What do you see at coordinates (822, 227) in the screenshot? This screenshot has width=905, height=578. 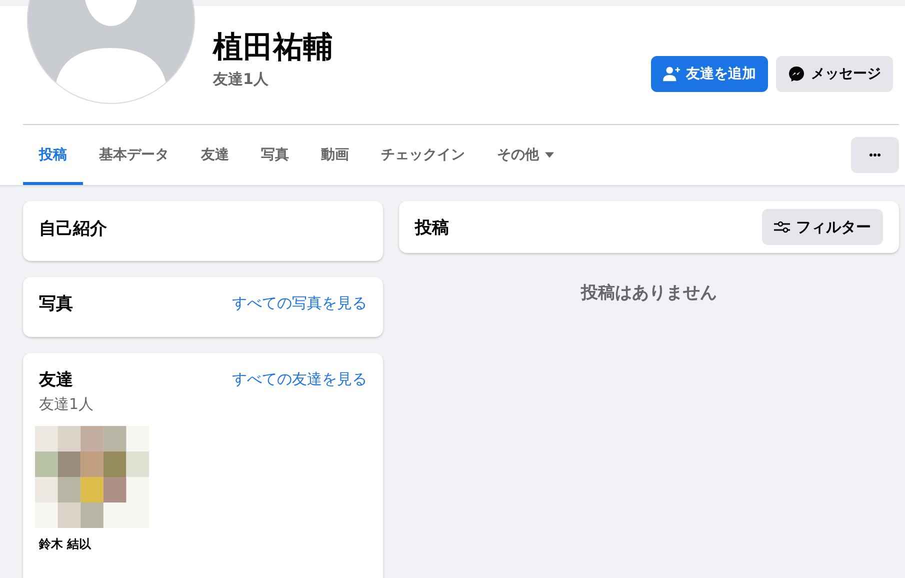 I see `filter-button: フィルター` at bounding box center [822, 227].